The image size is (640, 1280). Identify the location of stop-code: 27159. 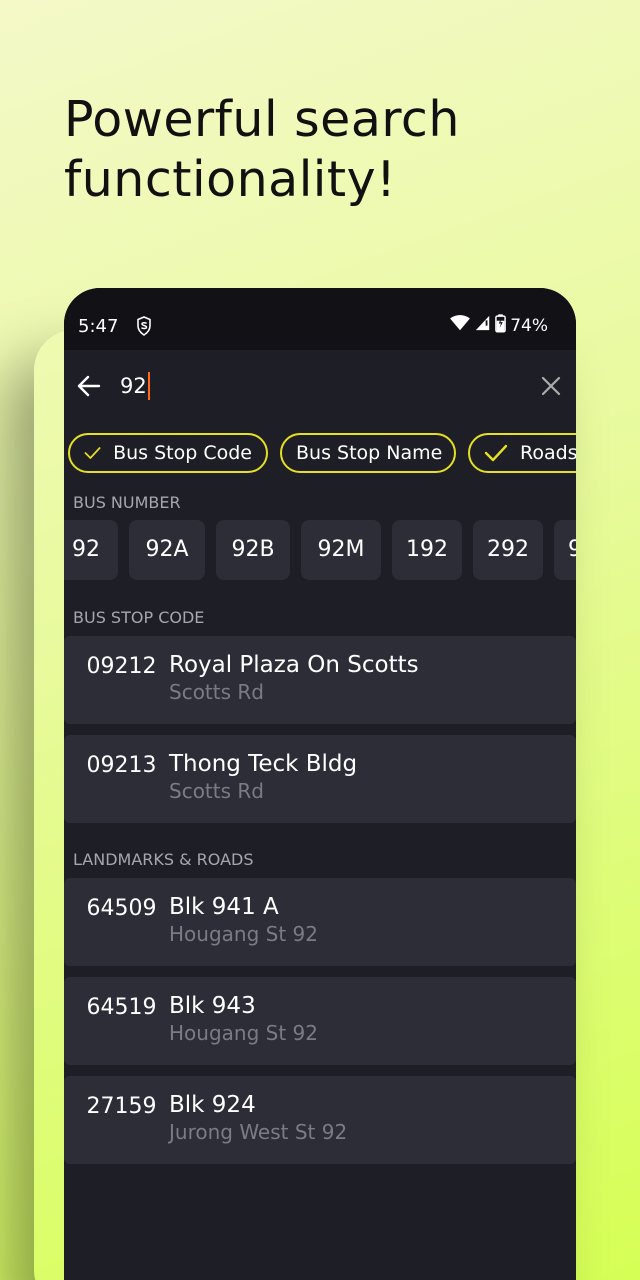
(121, 1106).